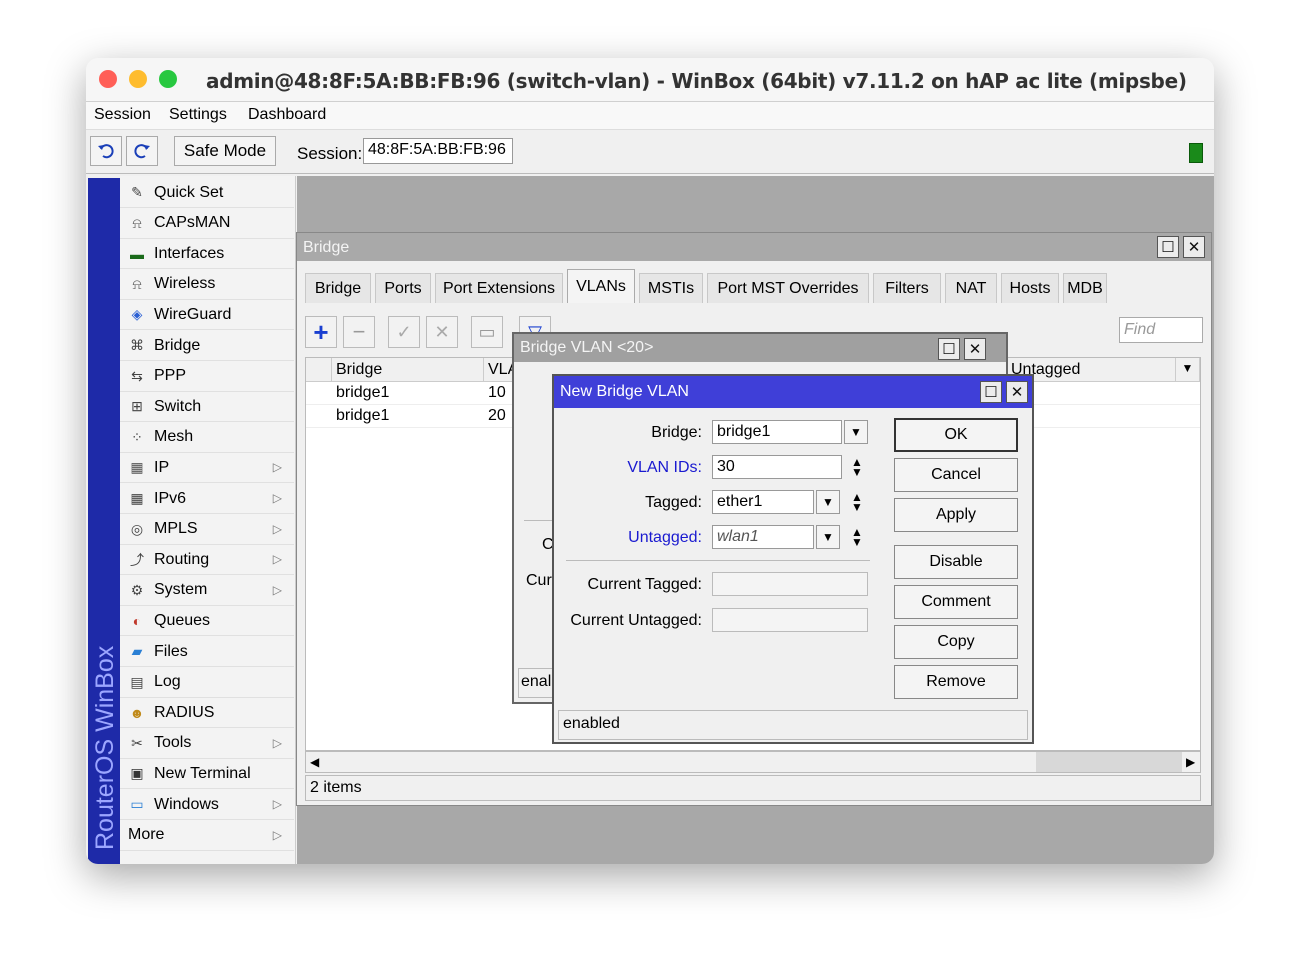 The image size is (1304, 980). Describe the element at coordinates (777, 467) in the screenshot. I see `vlan-ids-field: 30` at that location.